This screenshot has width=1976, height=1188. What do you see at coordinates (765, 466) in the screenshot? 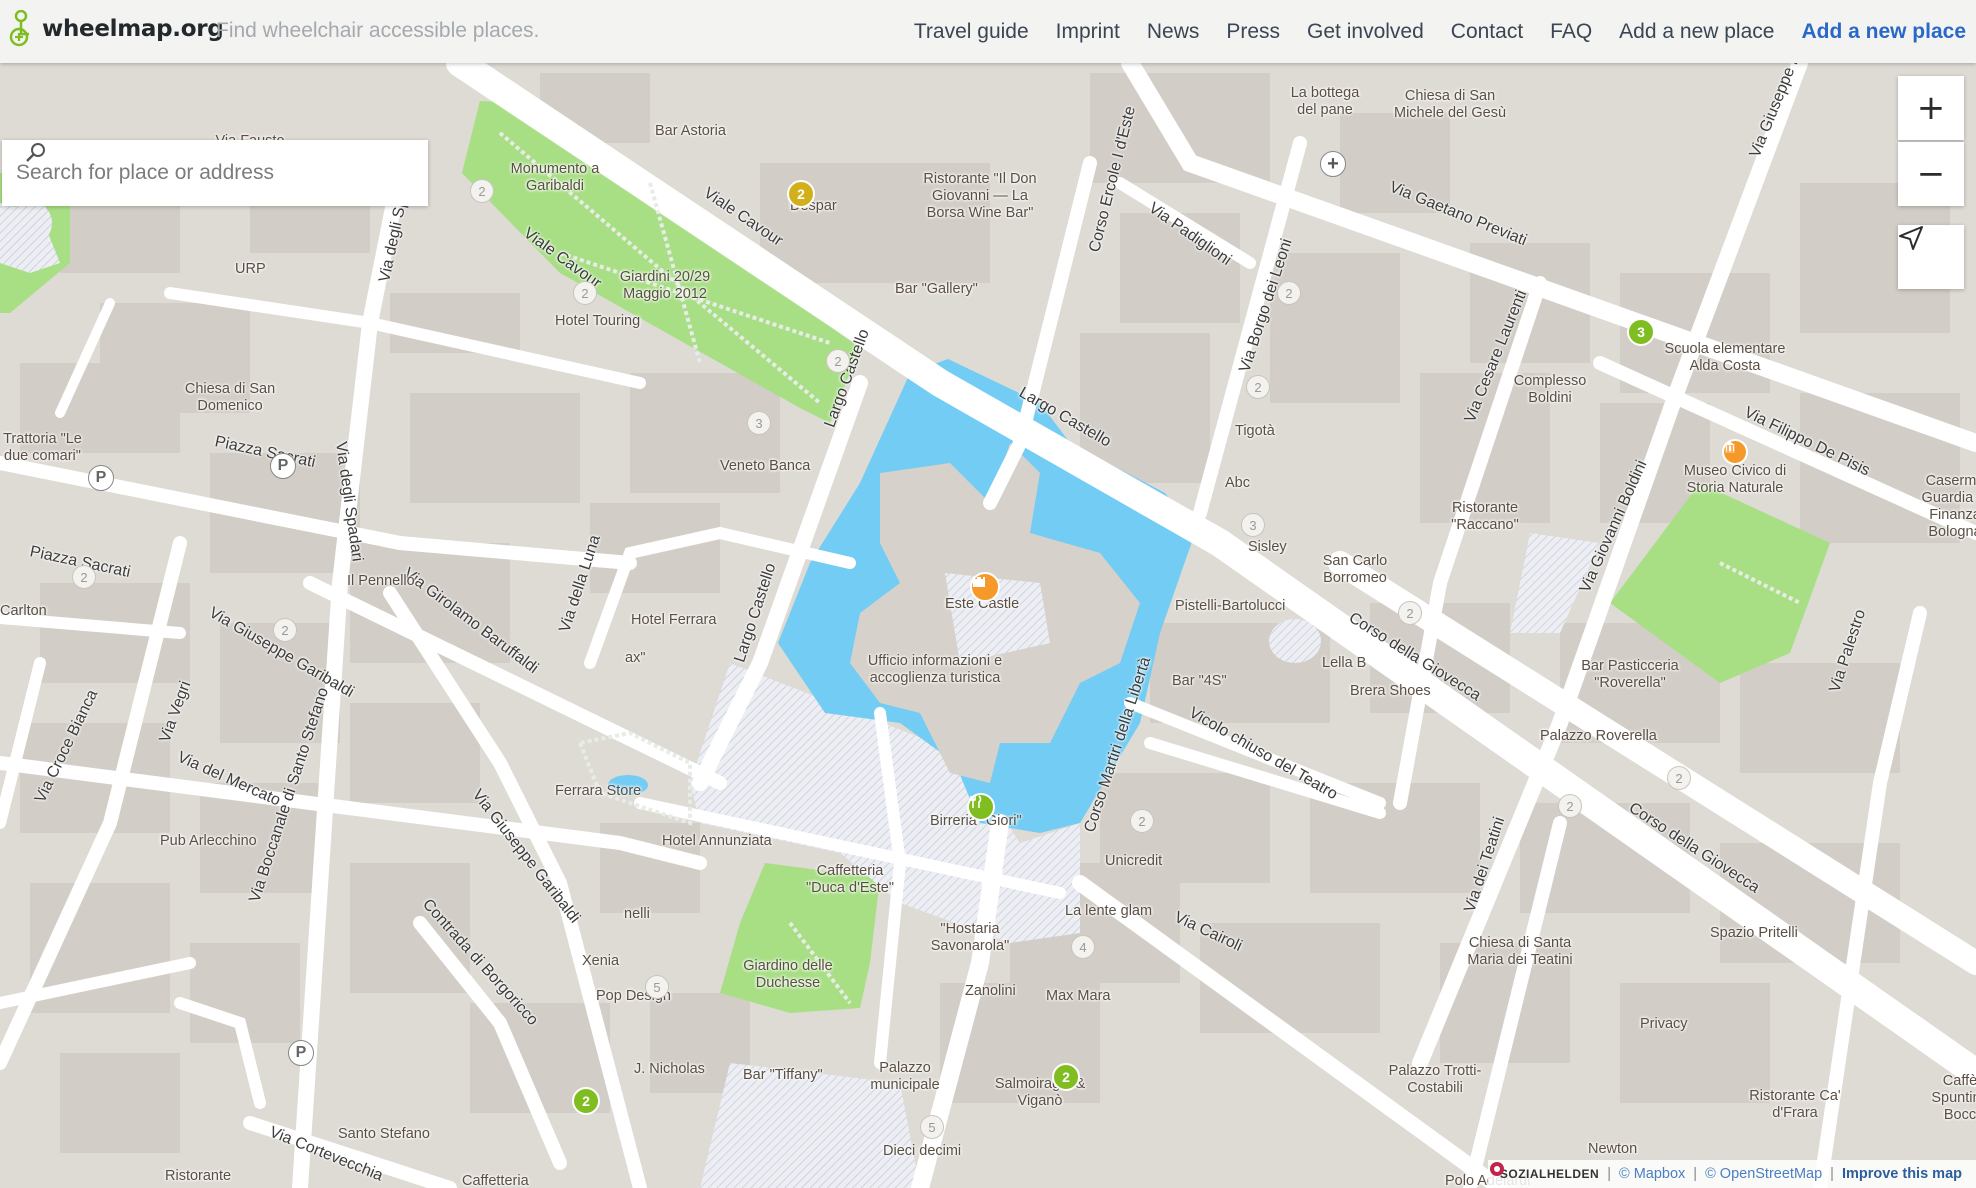
I see `place-label: Veneto Banca` at bounding box center [765, 466].